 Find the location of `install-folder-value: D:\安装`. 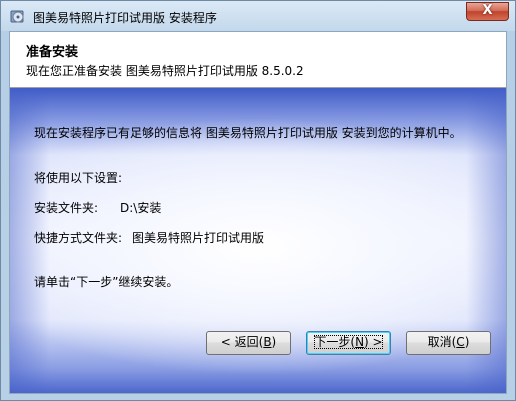

install-folder-value: D:\安装 is located at coordinates (141, 208).